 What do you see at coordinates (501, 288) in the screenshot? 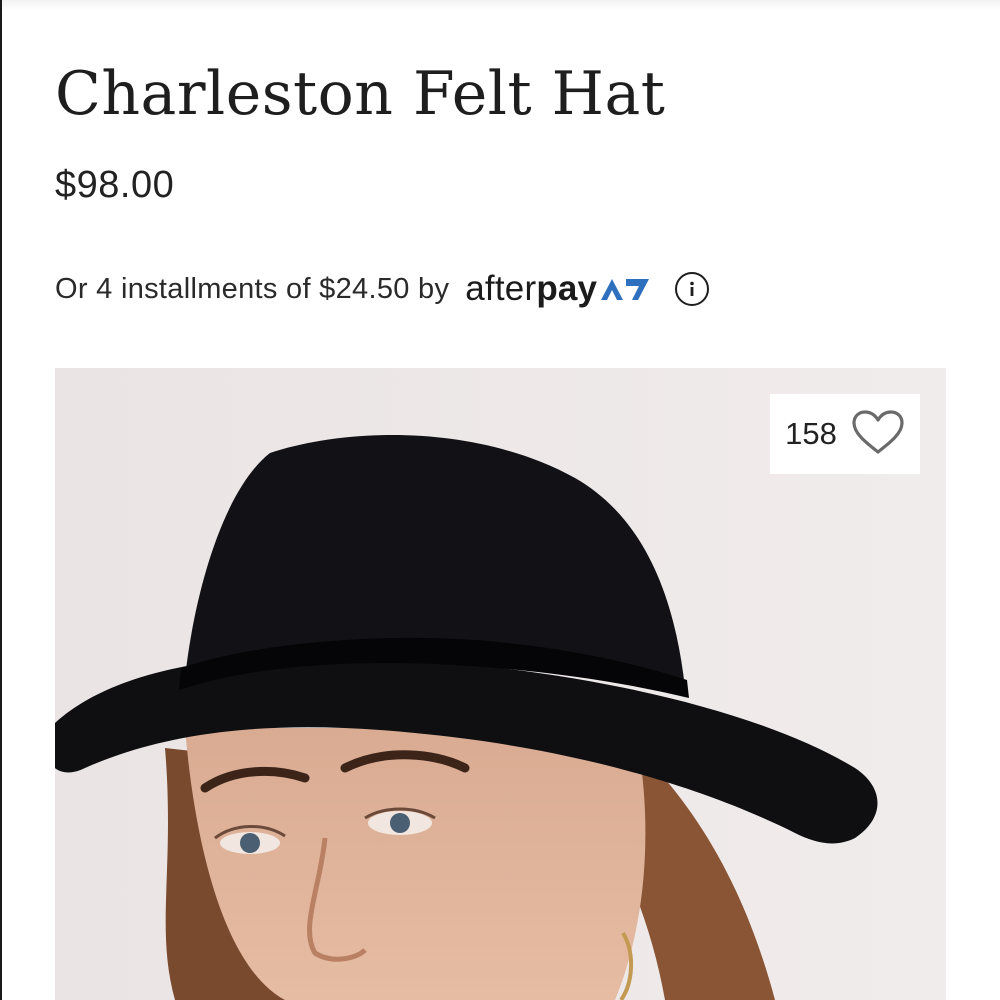
I see `afterpay-logo-after: after` at bounding box center [501, 288].